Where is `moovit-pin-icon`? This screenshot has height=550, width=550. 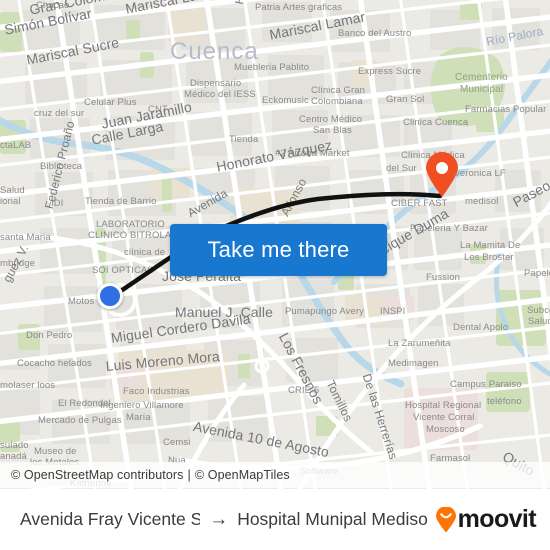
moovit-pin-icon is located at coordinates (445, 519).